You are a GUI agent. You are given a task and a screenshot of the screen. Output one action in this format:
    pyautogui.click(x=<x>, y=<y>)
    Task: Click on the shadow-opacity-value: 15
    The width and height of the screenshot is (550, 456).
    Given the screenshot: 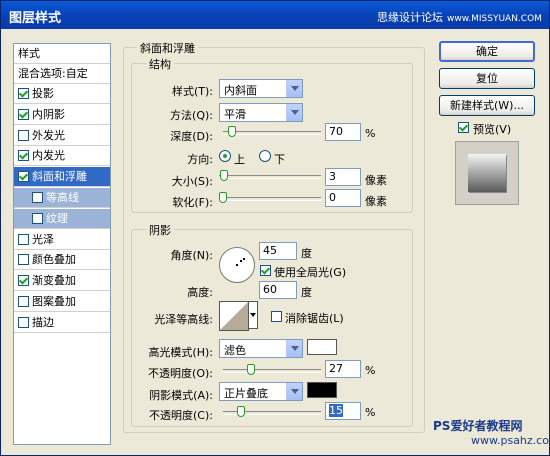 What is the action you would take?
    pyautogui.click(x=336, y=410)
    